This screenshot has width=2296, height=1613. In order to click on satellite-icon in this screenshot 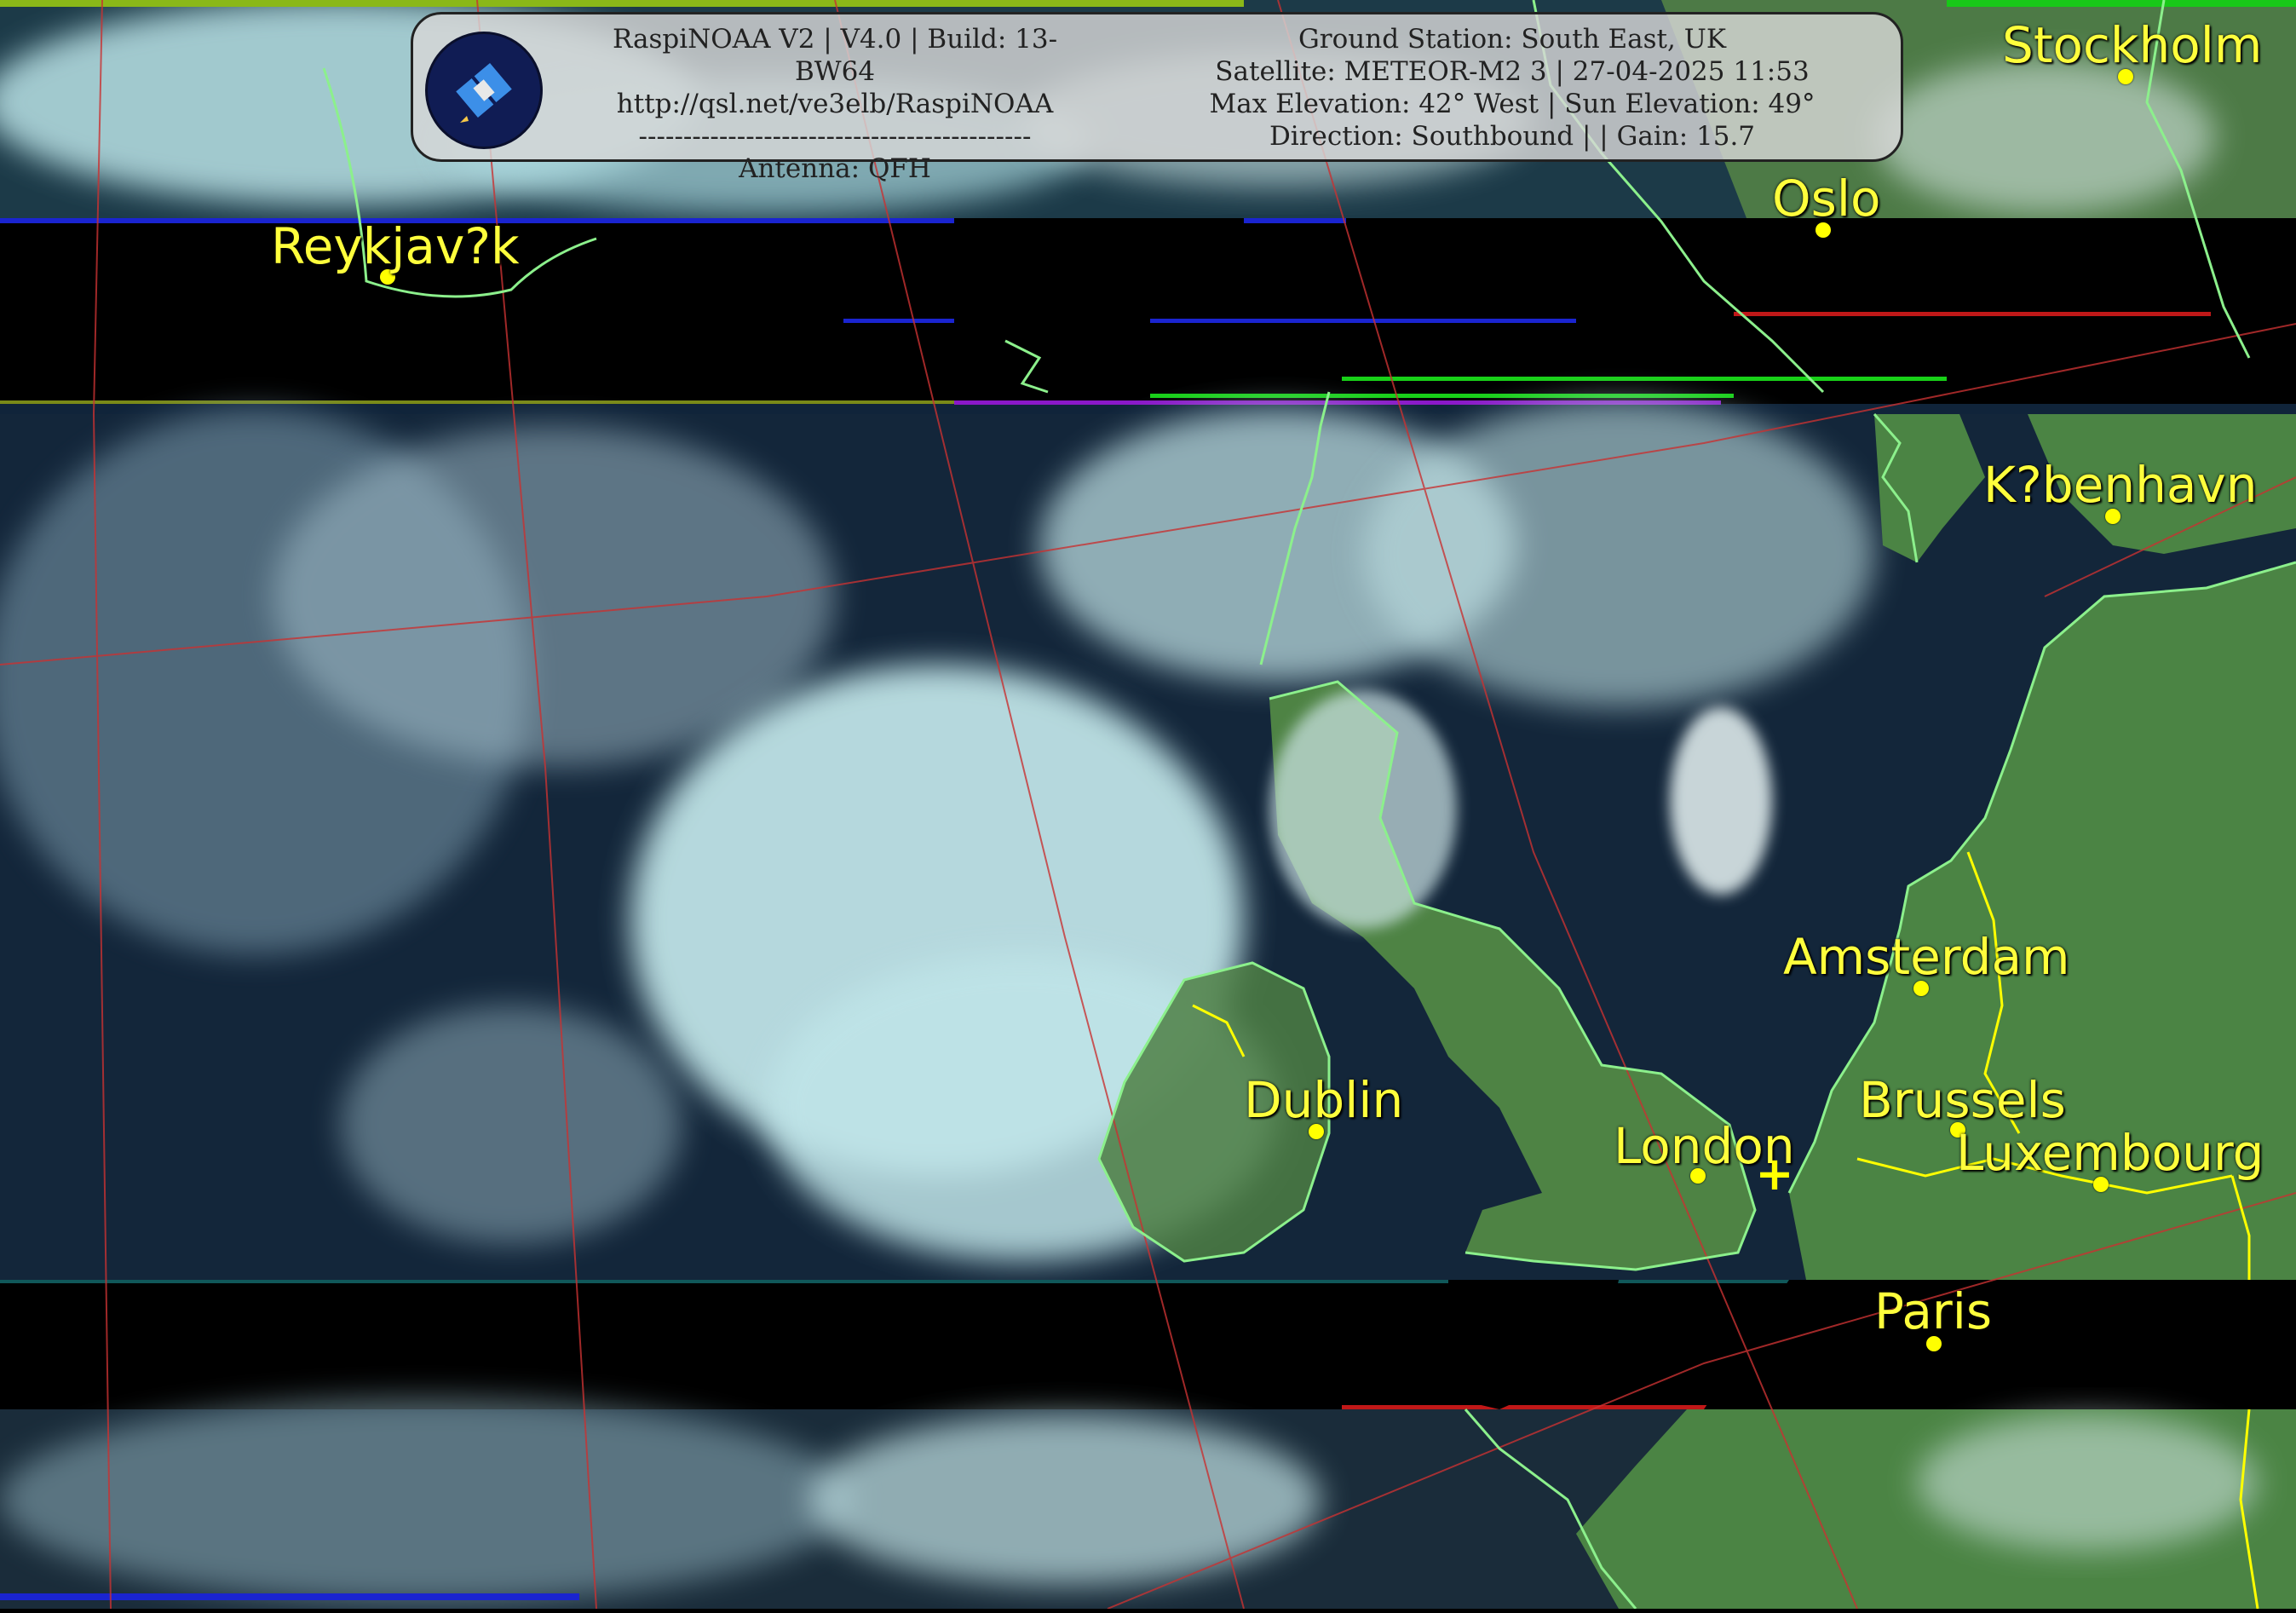, I will do `click(484, 90)`.